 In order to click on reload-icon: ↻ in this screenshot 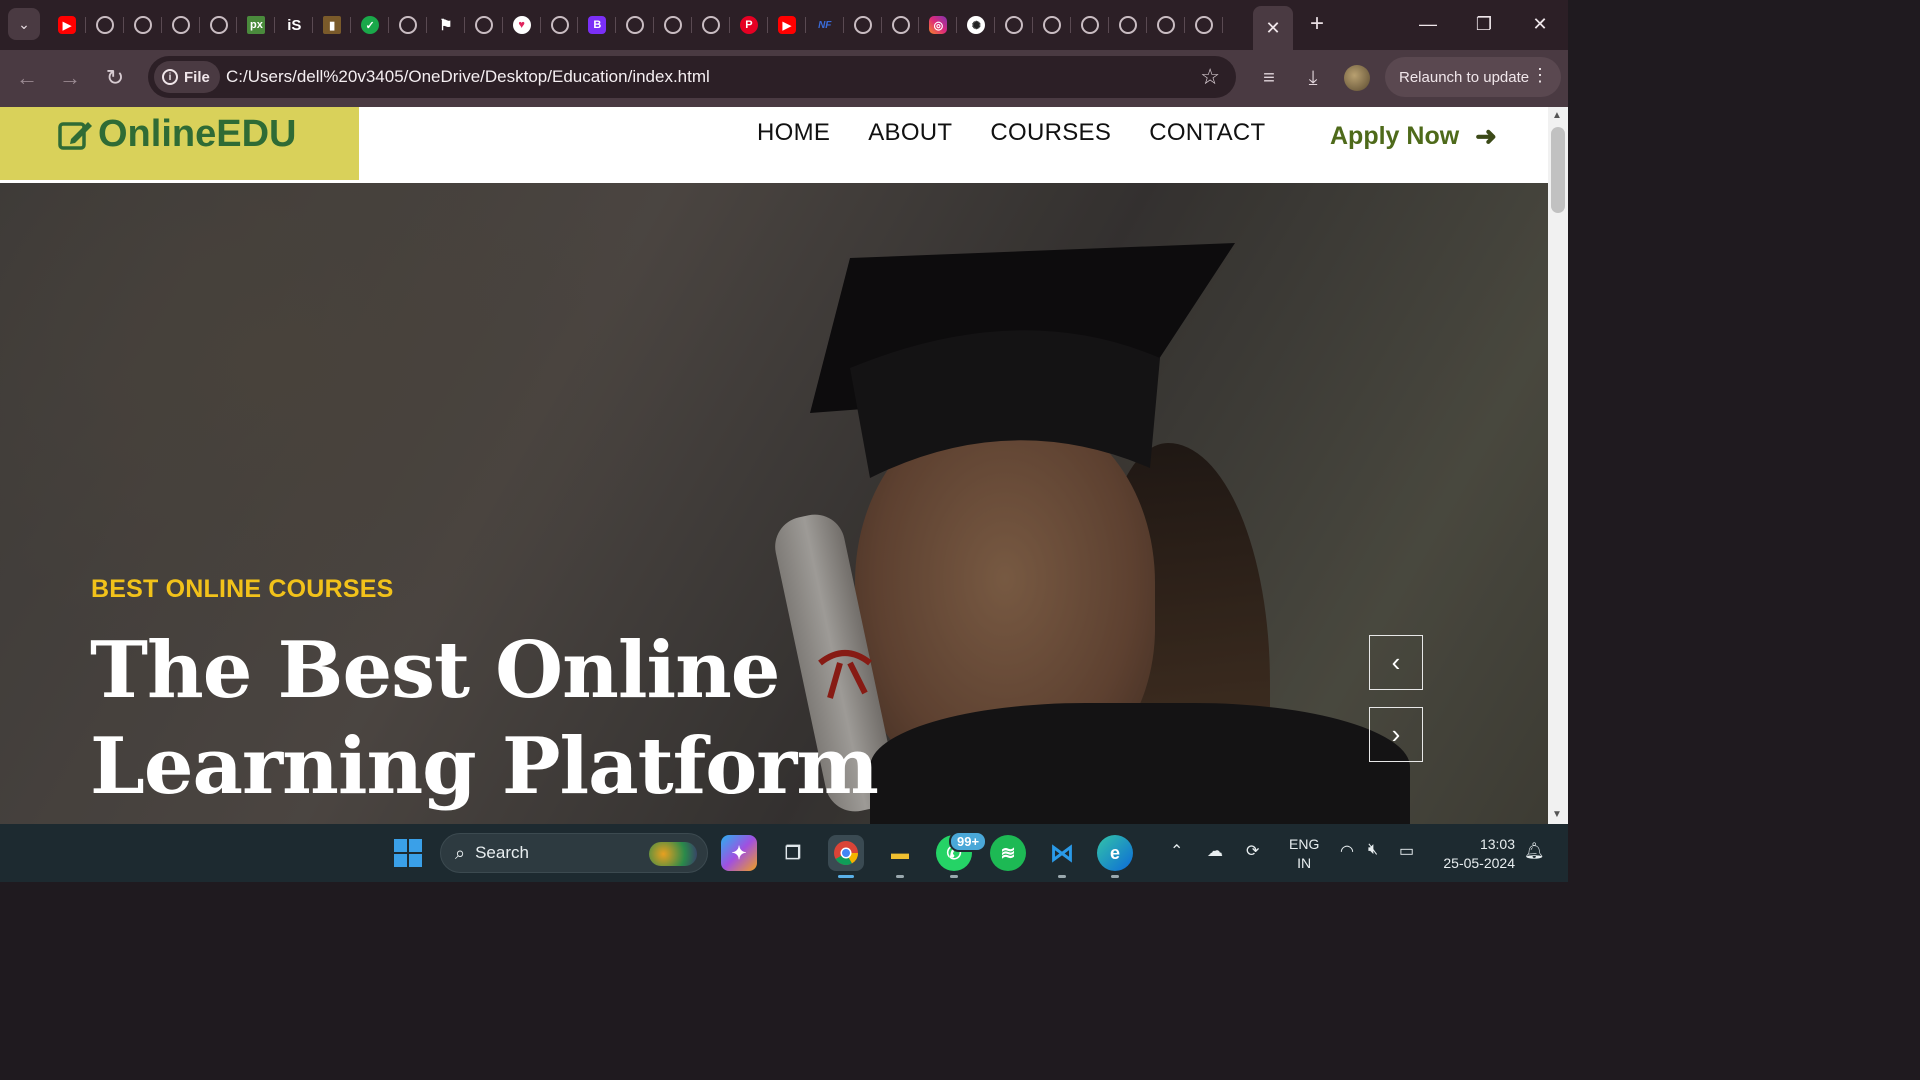, I will do `click(115, 78)`.